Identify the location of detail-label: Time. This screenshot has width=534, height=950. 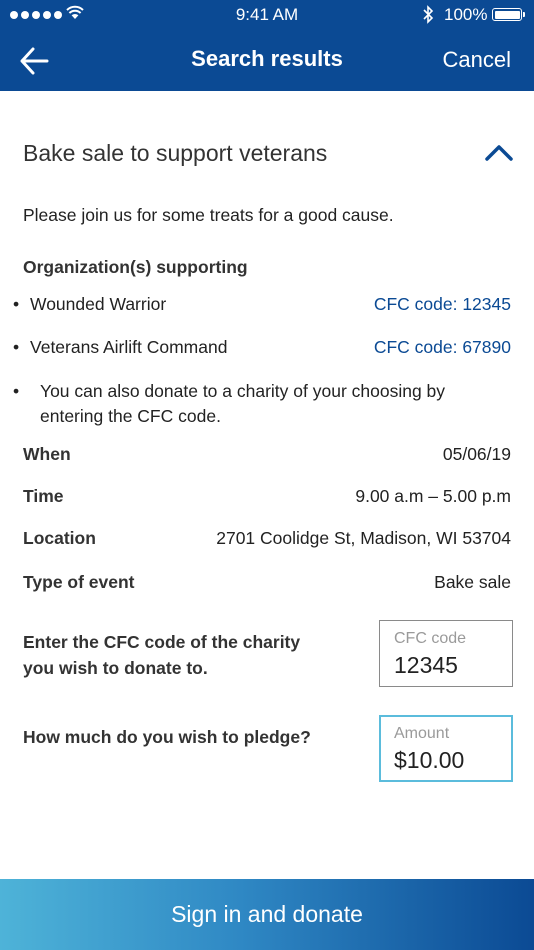
(43, 496).